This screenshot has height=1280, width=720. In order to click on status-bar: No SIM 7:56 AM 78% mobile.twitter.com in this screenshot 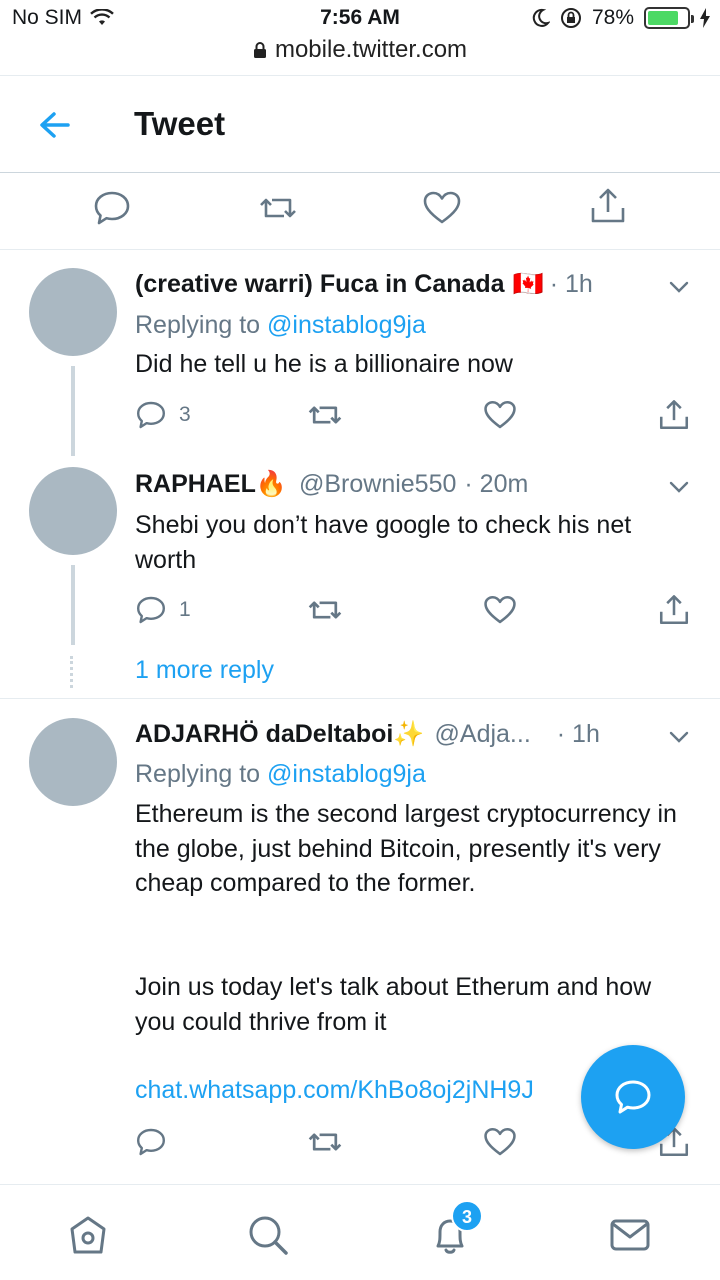, I will do `click(360, 38)`.